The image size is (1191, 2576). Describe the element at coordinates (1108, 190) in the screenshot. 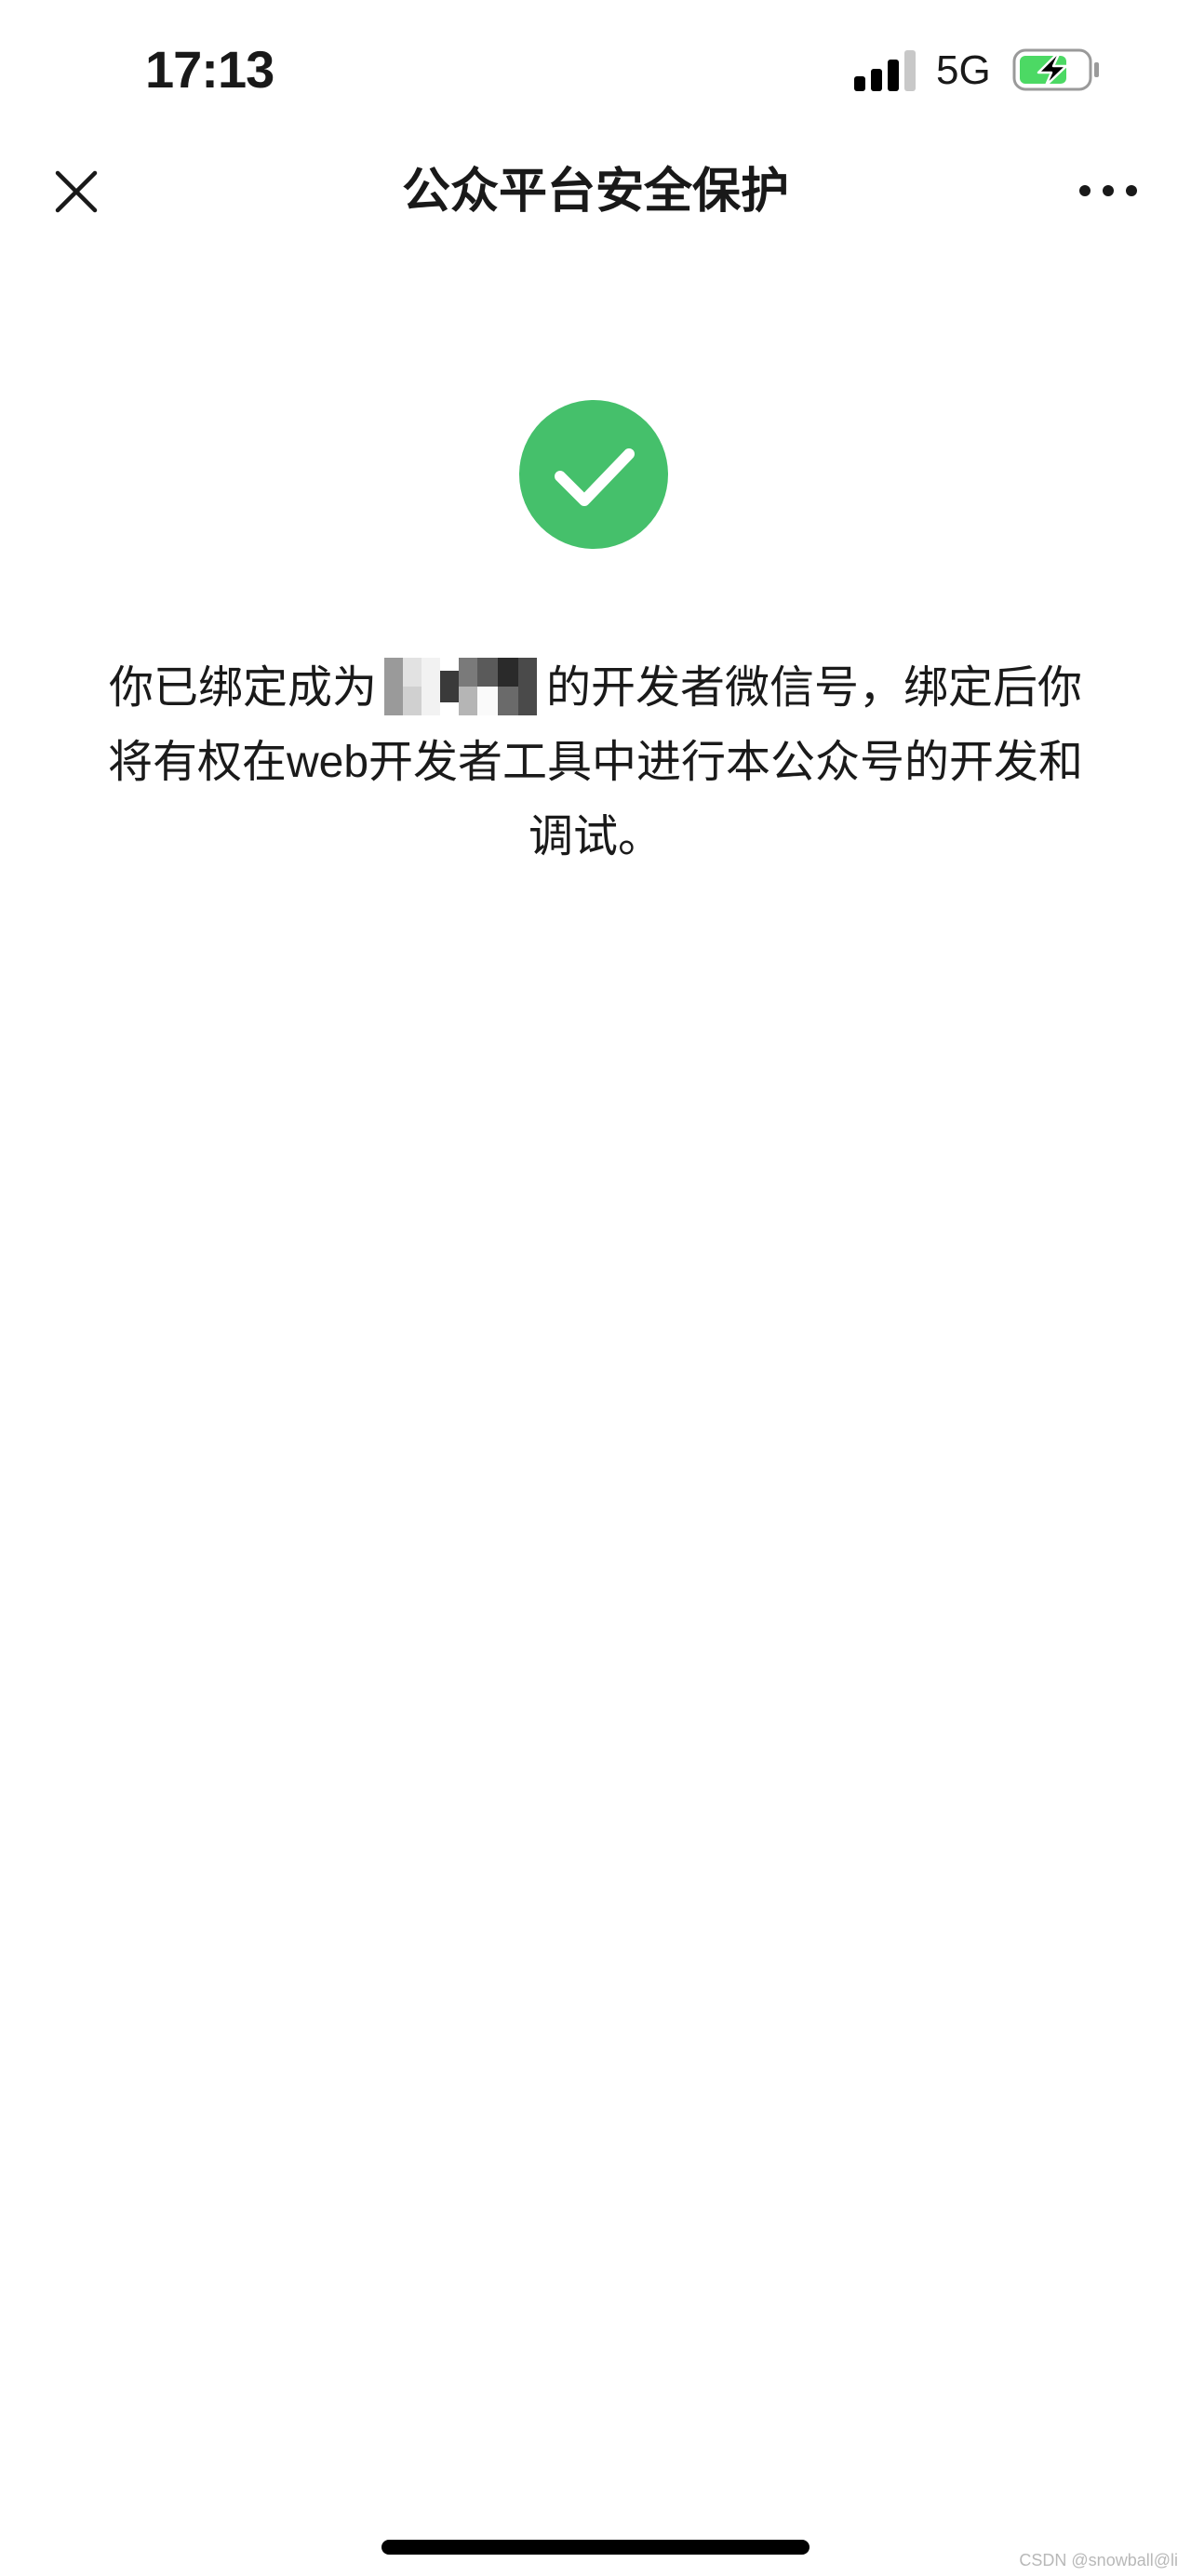

I see `more-dots-icon` at that location.